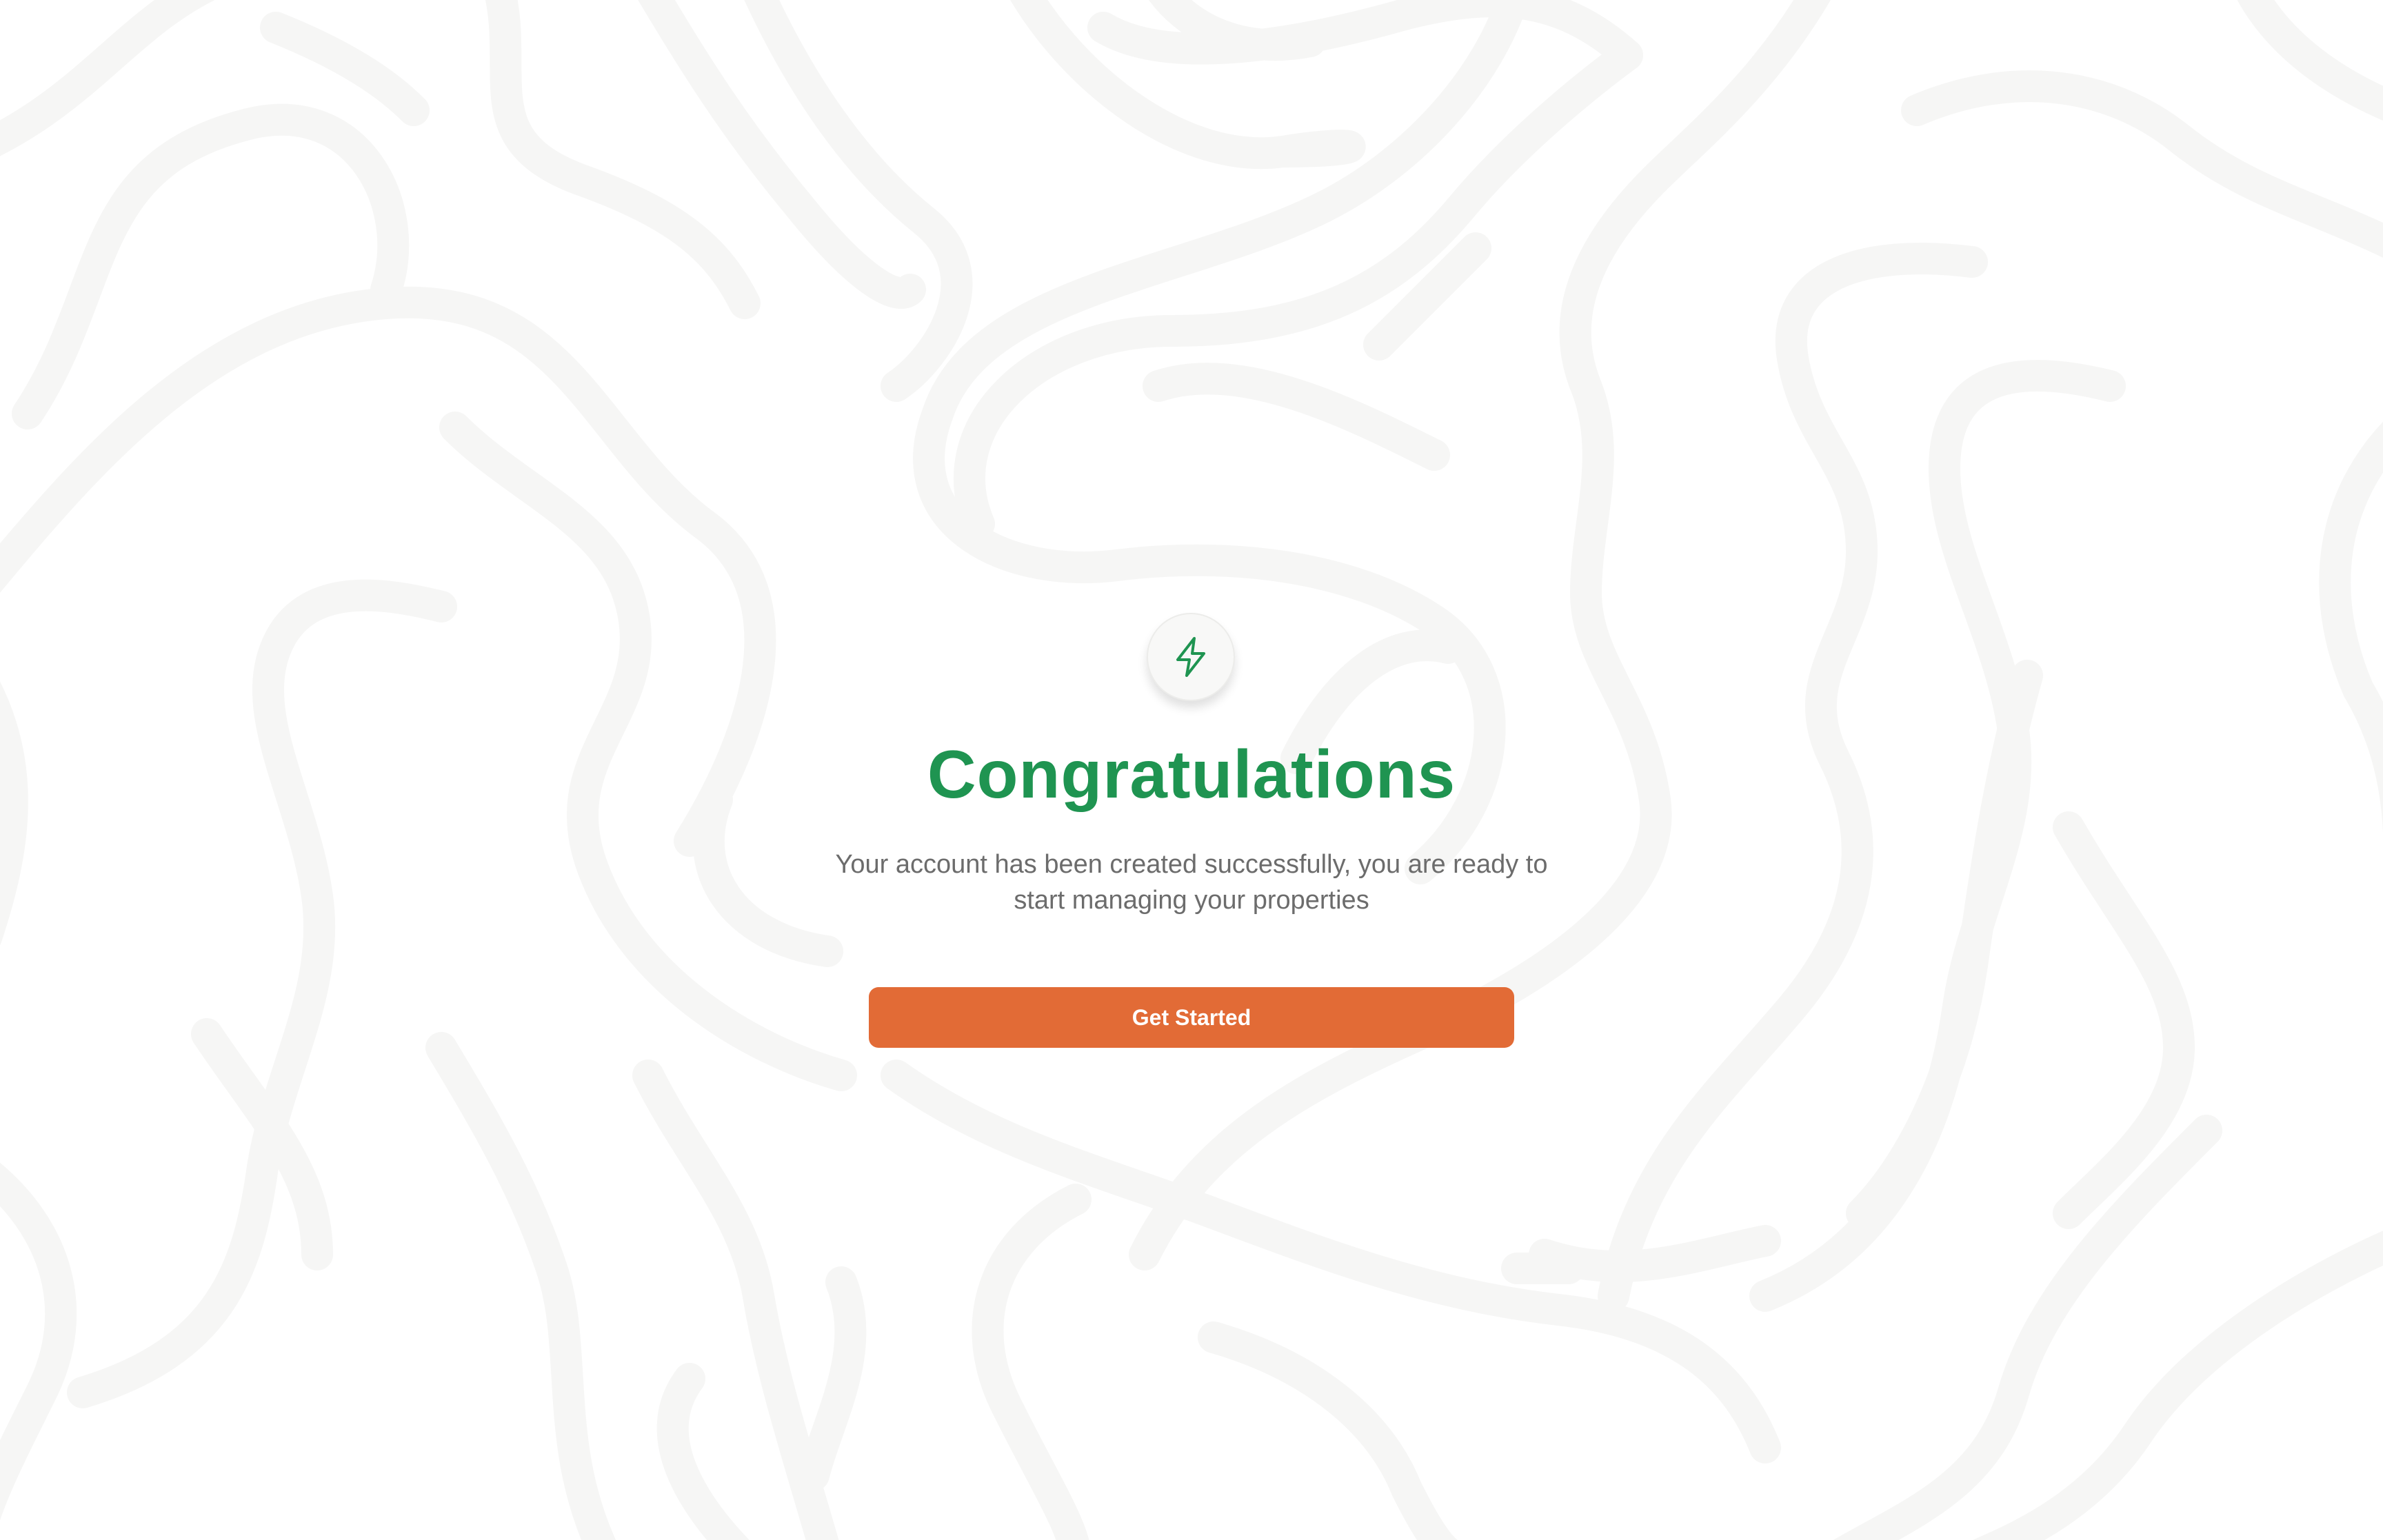  I want to click on get-started-button: Get Started, so click(1191, 1018).